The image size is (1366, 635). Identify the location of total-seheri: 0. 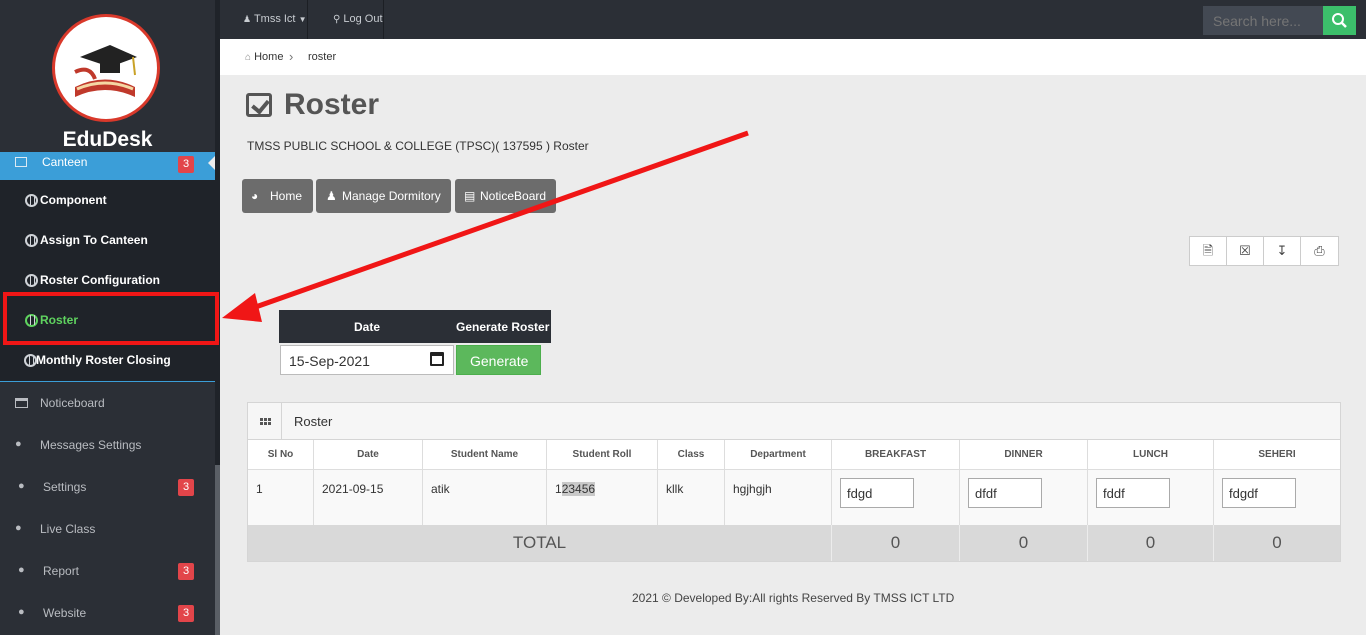
(1277, 542).